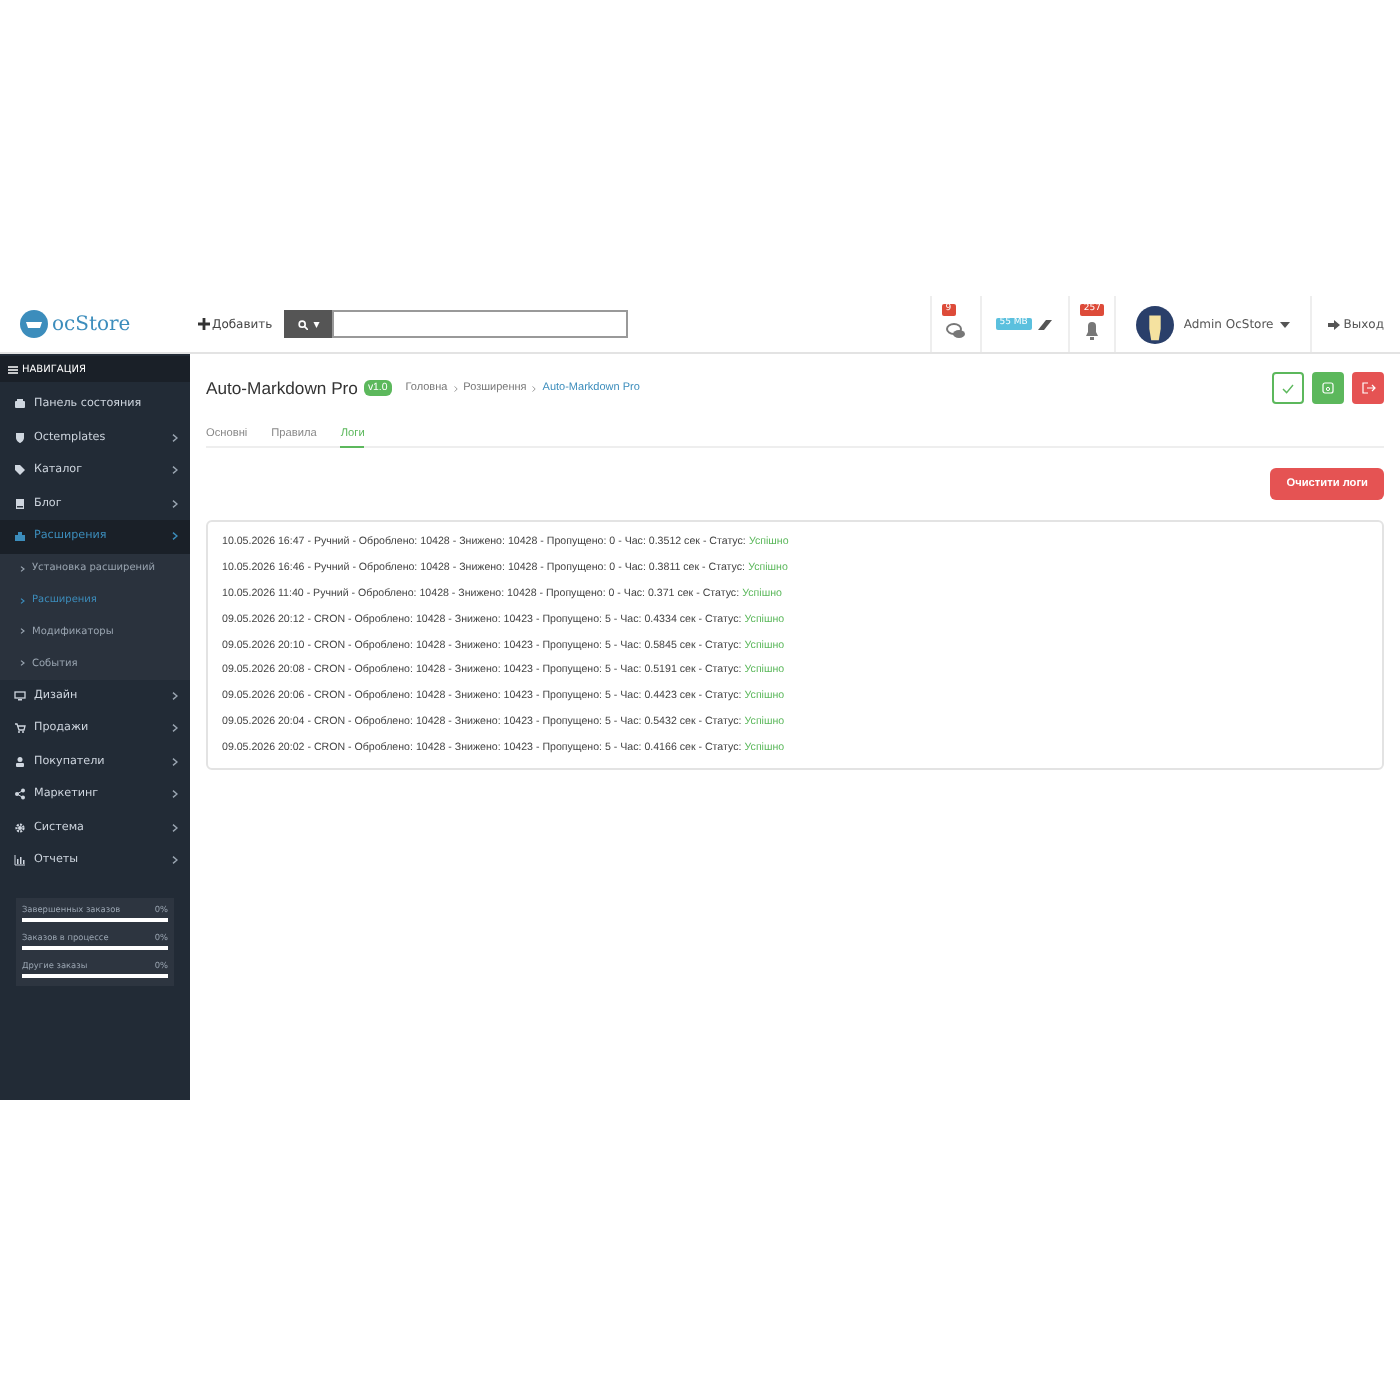  What do you see at coordinates (955, 330) in the screenshot?
I see `chat-icon` at bounding box center [955, 330].